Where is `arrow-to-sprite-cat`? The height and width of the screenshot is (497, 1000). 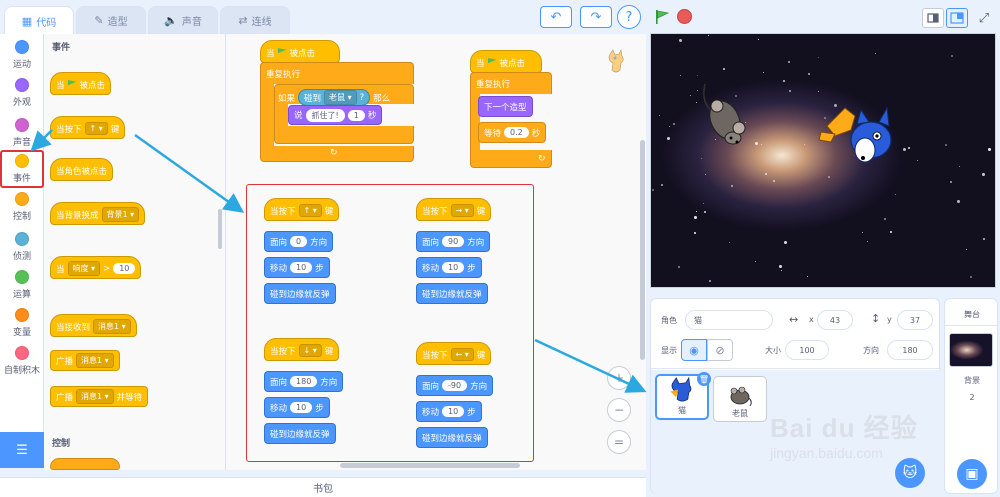
arrow-to-sprite-cat is located at coordinates (590, 365).